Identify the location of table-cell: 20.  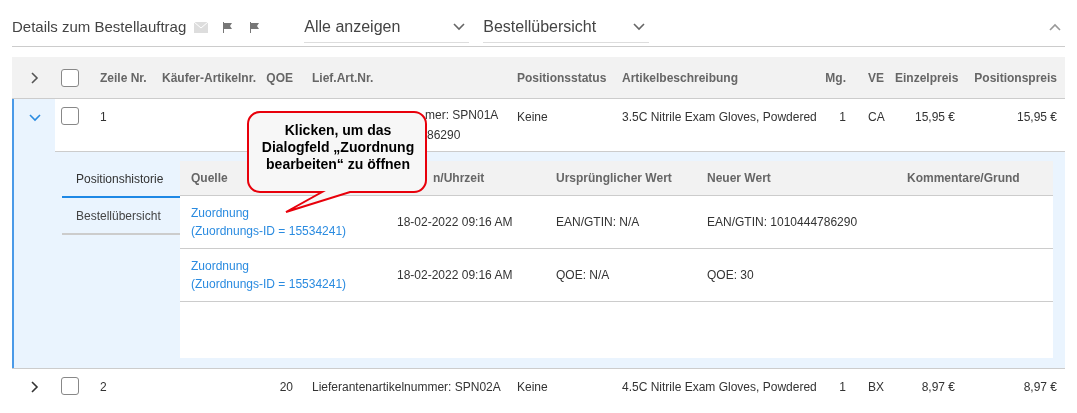
(286, 387).